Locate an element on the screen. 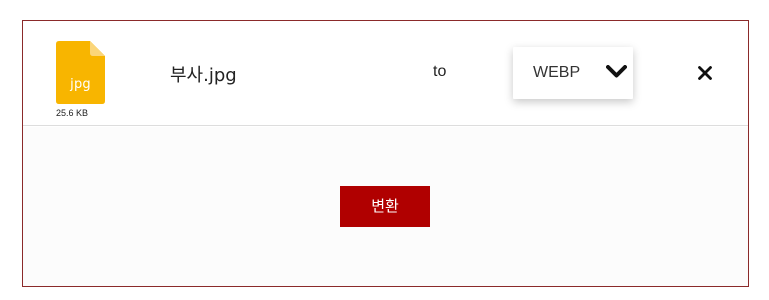 The height and width of the screenshot is (300, 769). chevron-down-icon is located at coordinates (616, 71).